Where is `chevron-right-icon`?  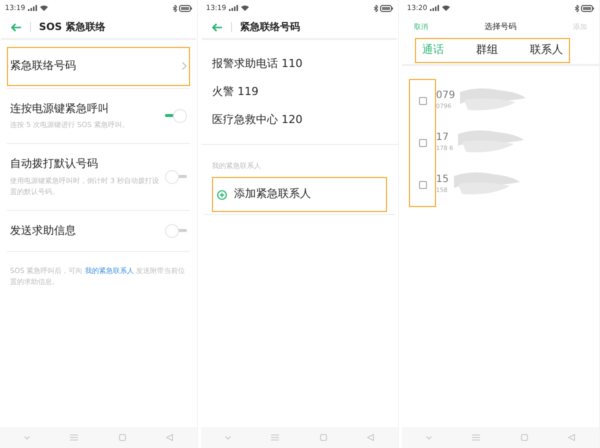 chevron-right-icon is located at coordinates (184, 66).